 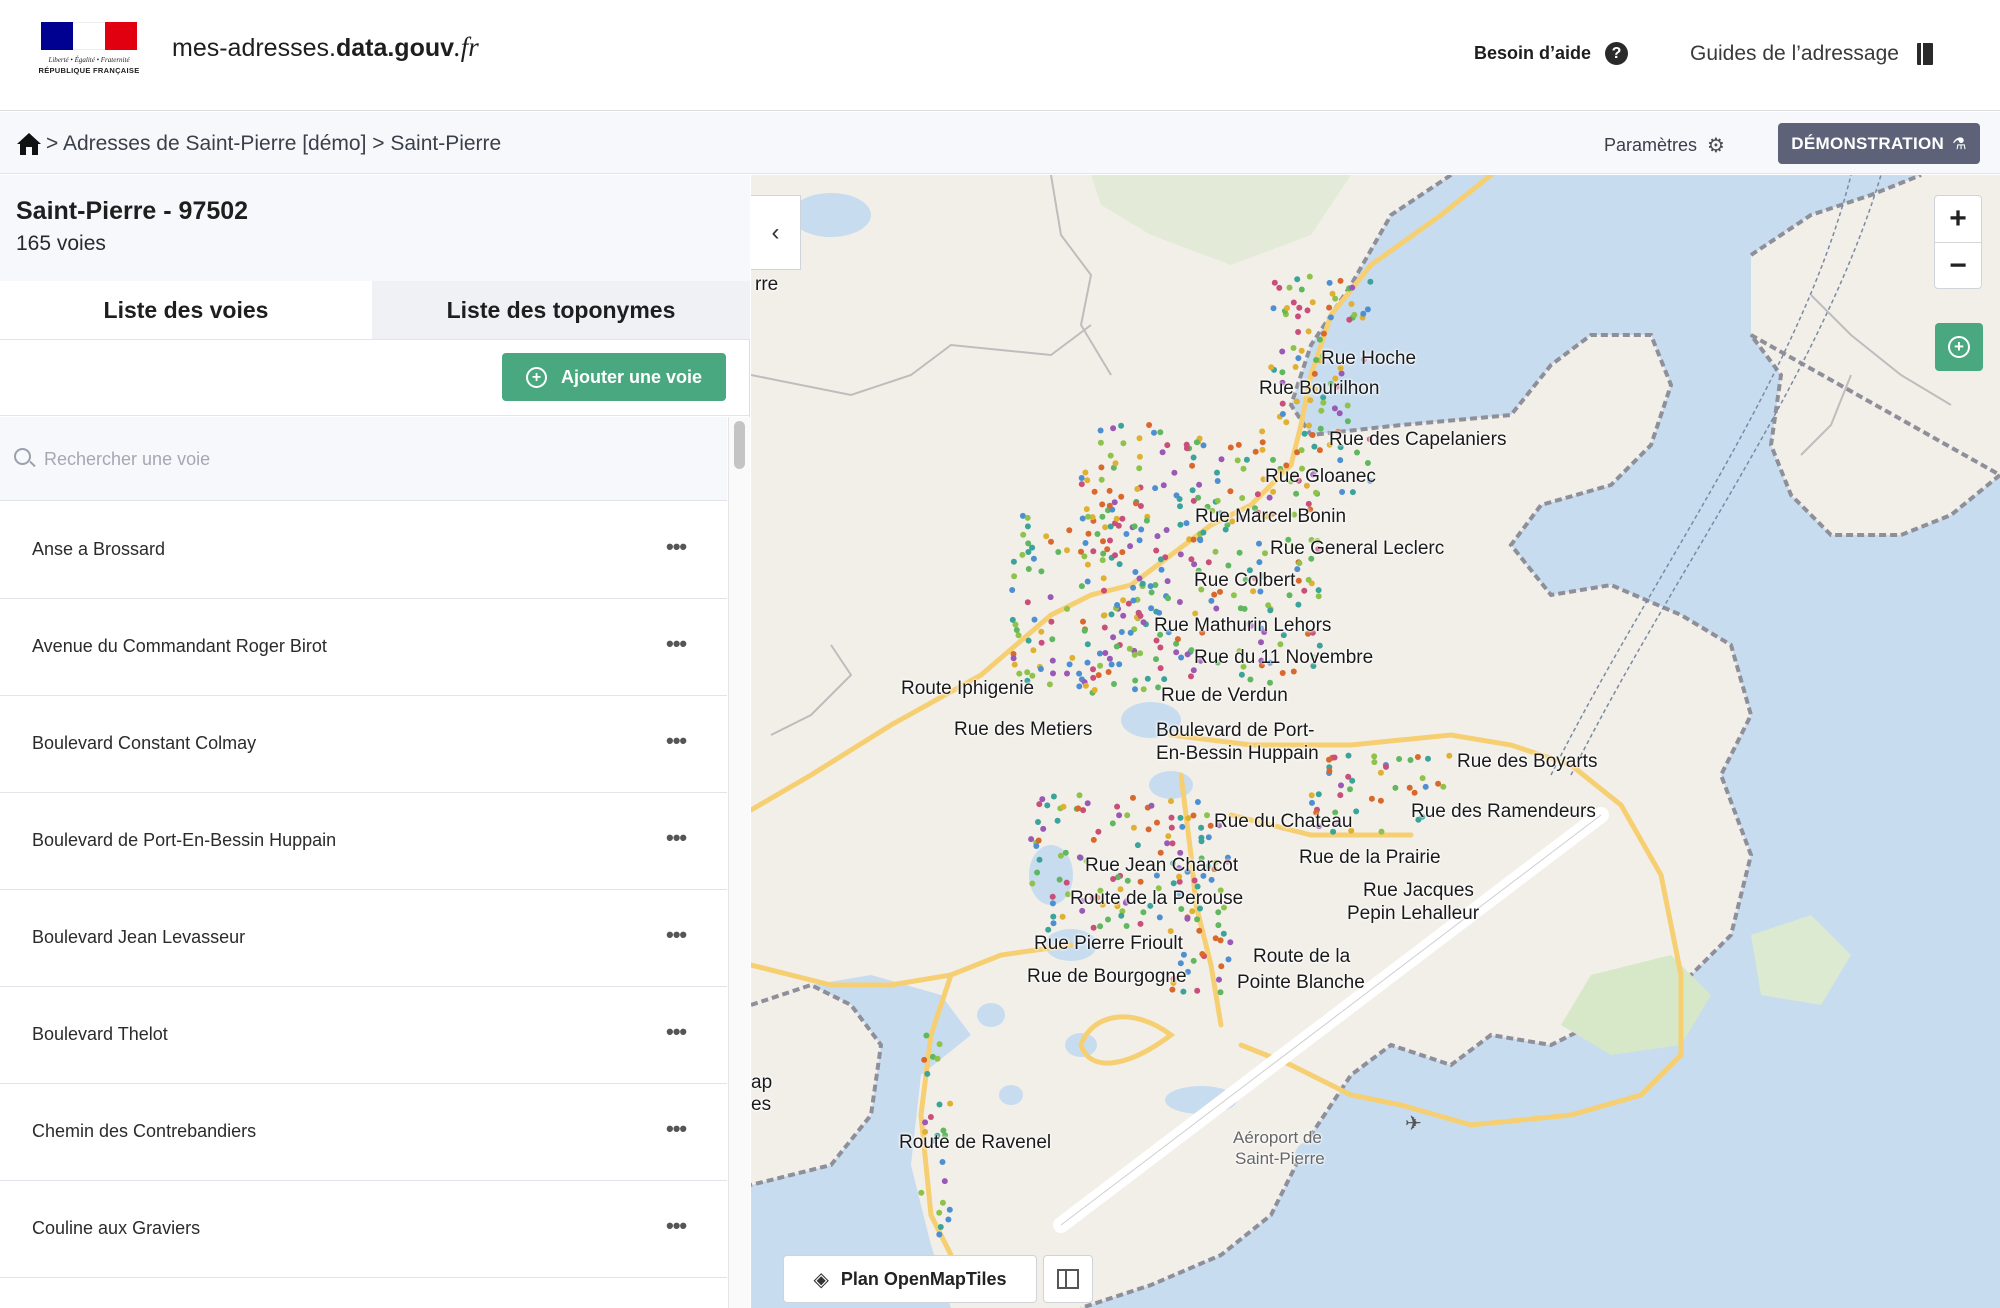 What do you see at coordinates (614, 377) in the screenshot?
I see `add-voie-button: + Ajouter une voie` at bounding box center [614, 377].